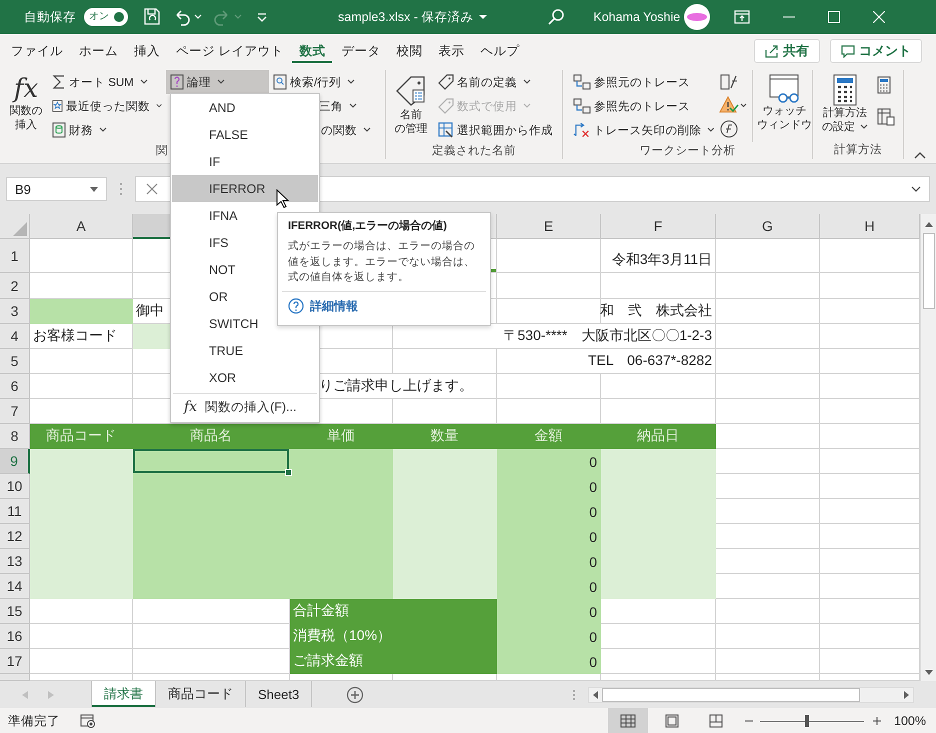 The height and width of the screenshot is (733, 936). I want to click on row-header: 9, so click(15, 461).